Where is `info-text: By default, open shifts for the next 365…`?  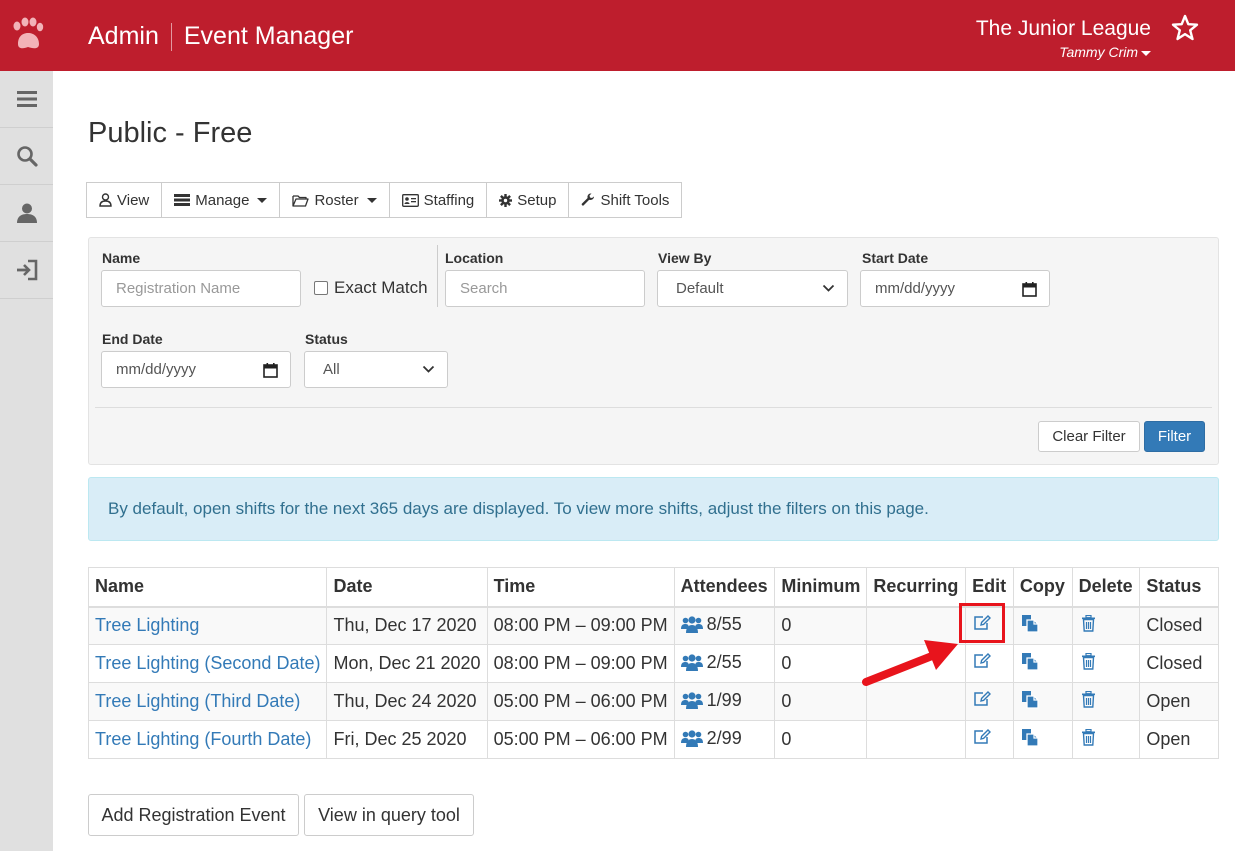 info-text: By default, open shifts for the next 365… is located at coordinates (518, 508).